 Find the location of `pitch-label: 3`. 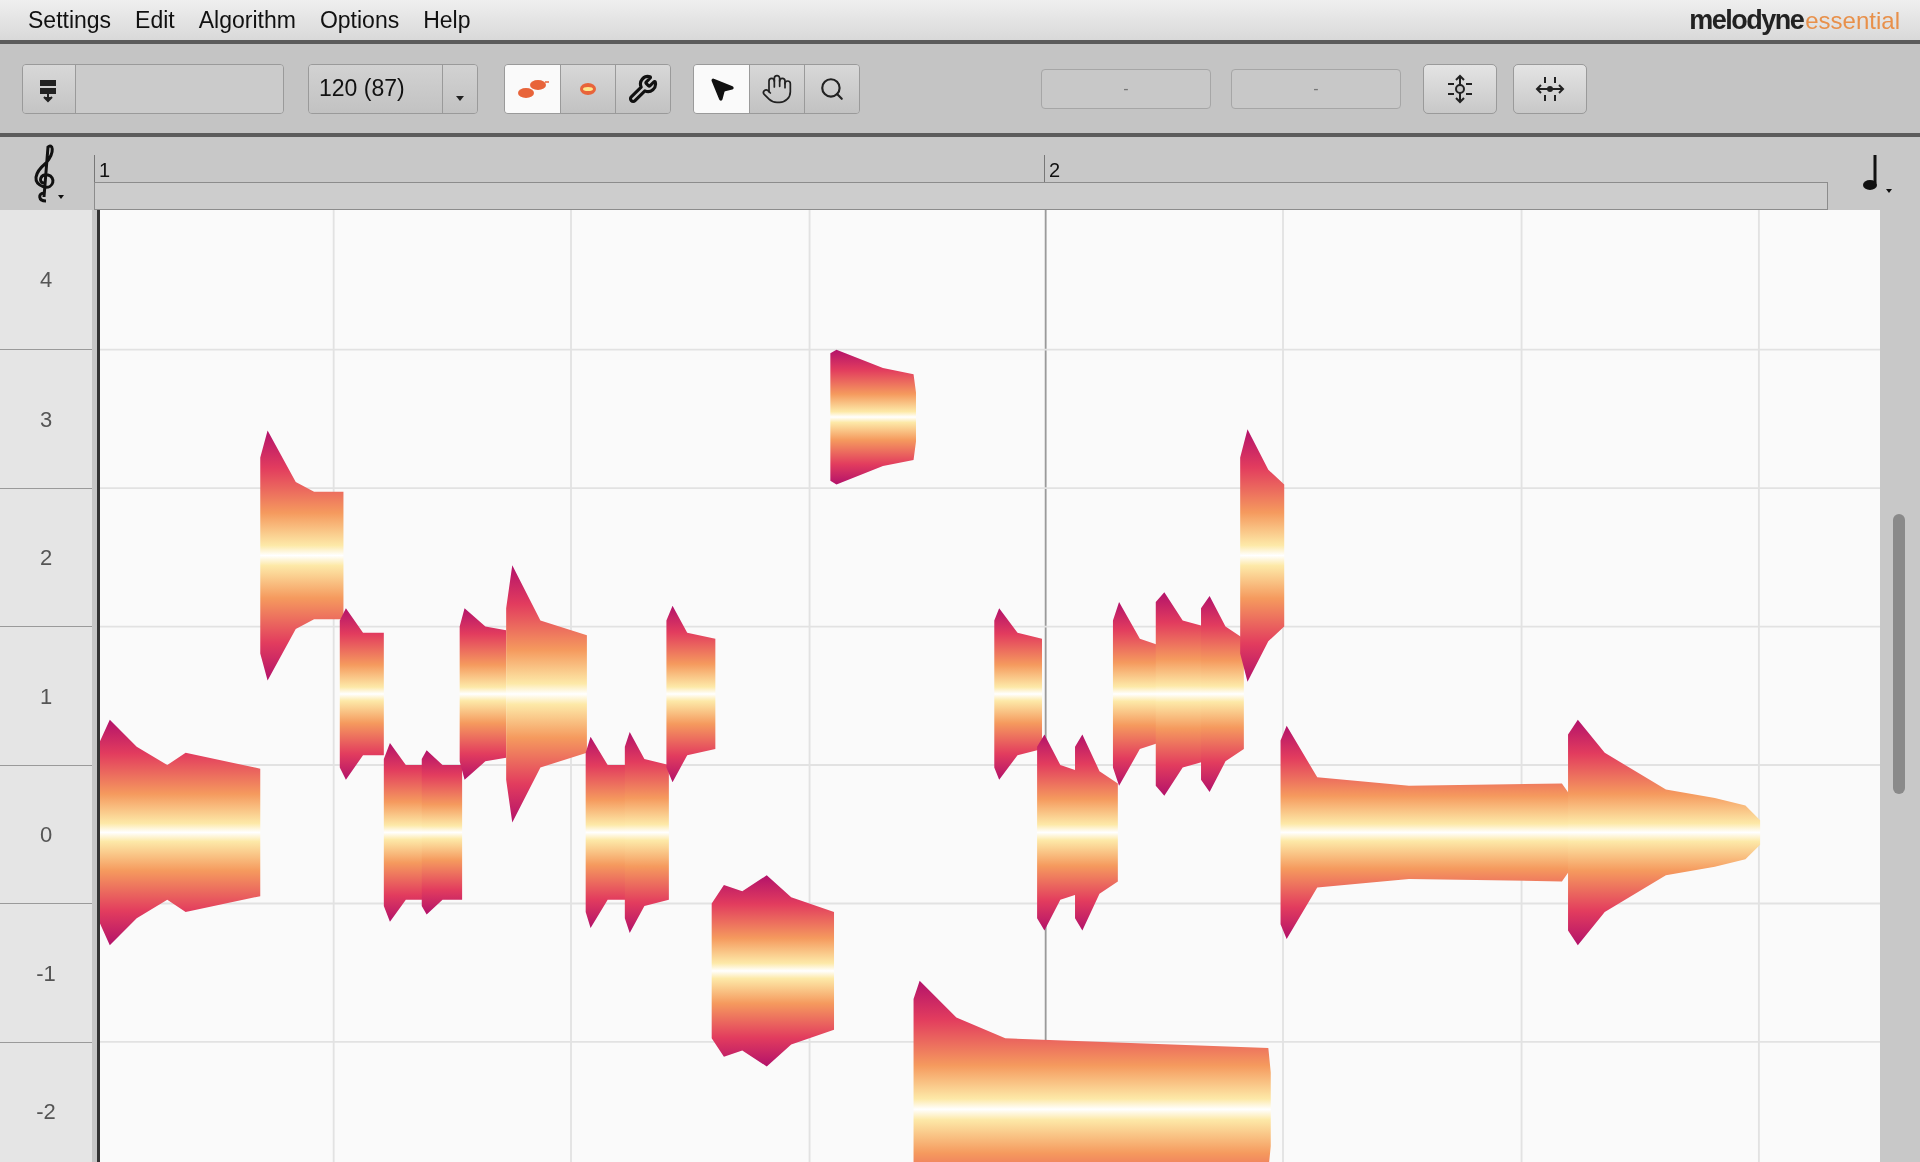

pitch-label: 3 is located at coordinates (46, 419).